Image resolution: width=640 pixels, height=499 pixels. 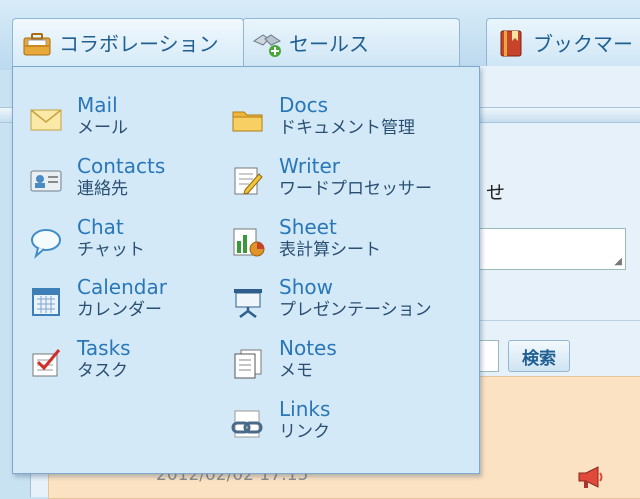 What do you see at coordinates (308, 227) in the screenshot?
I see `menu-item-label: Sheet` at bounding box center [308, 227].